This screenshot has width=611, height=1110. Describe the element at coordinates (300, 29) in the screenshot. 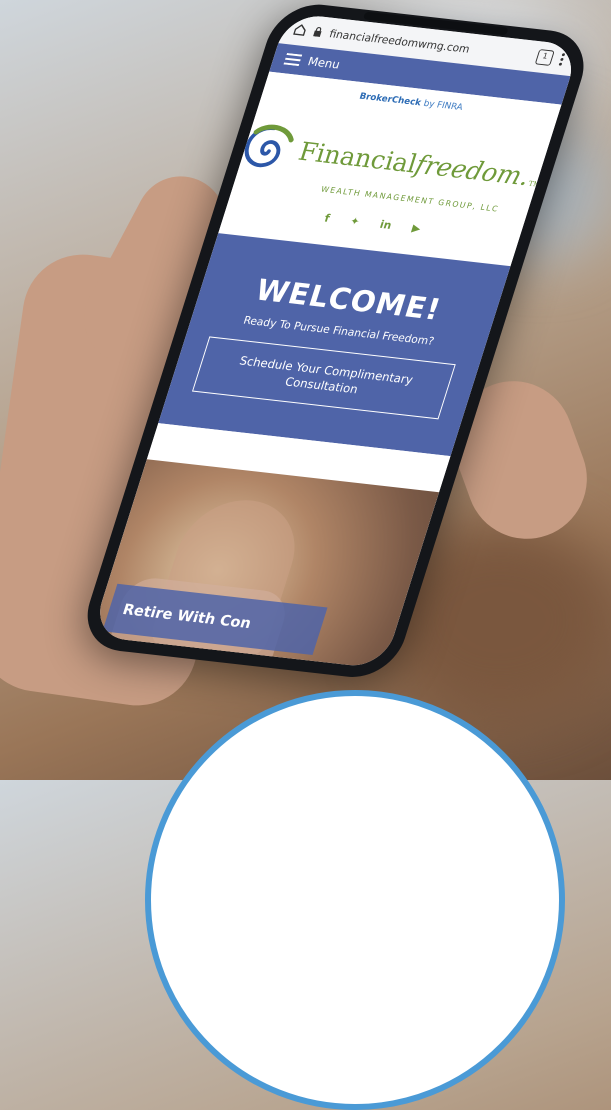

I see `home-icon` at that location.